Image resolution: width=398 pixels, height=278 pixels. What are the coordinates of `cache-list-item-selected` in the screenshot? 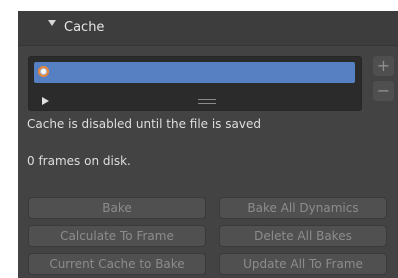 It's located at (194, 72).